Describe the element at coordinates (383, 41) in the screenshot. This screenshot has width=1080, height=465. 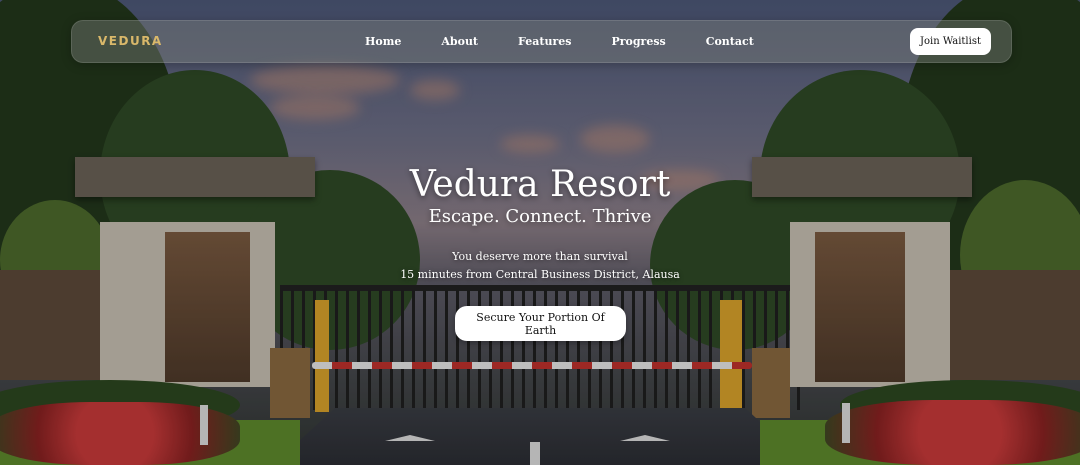
I see `nav-link-home: Home` at that location.